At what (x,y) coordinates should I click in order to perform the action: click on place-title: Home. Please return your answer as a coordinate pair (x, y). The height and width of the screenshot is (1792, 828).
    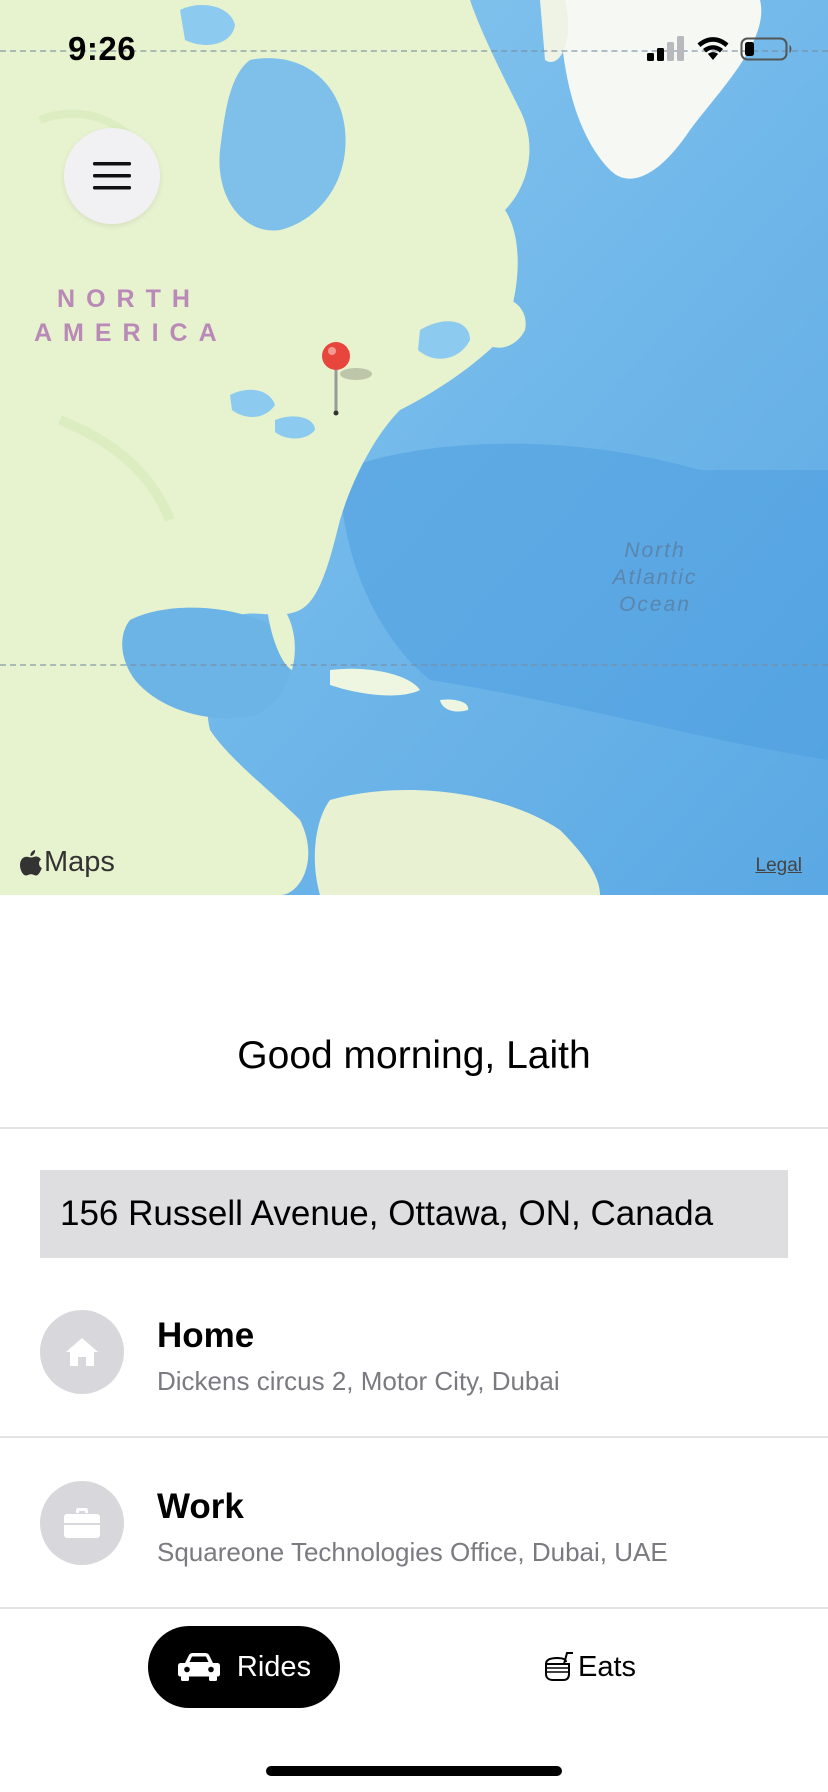
    Looking at the image, I should click on (206, 1335).